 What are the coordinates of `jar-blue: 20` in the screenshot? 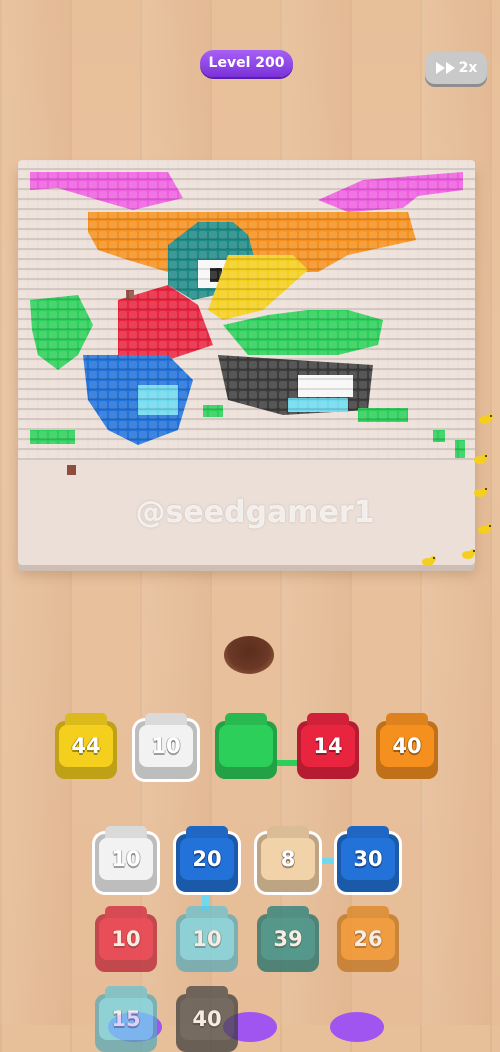 It's located at (207, 859).